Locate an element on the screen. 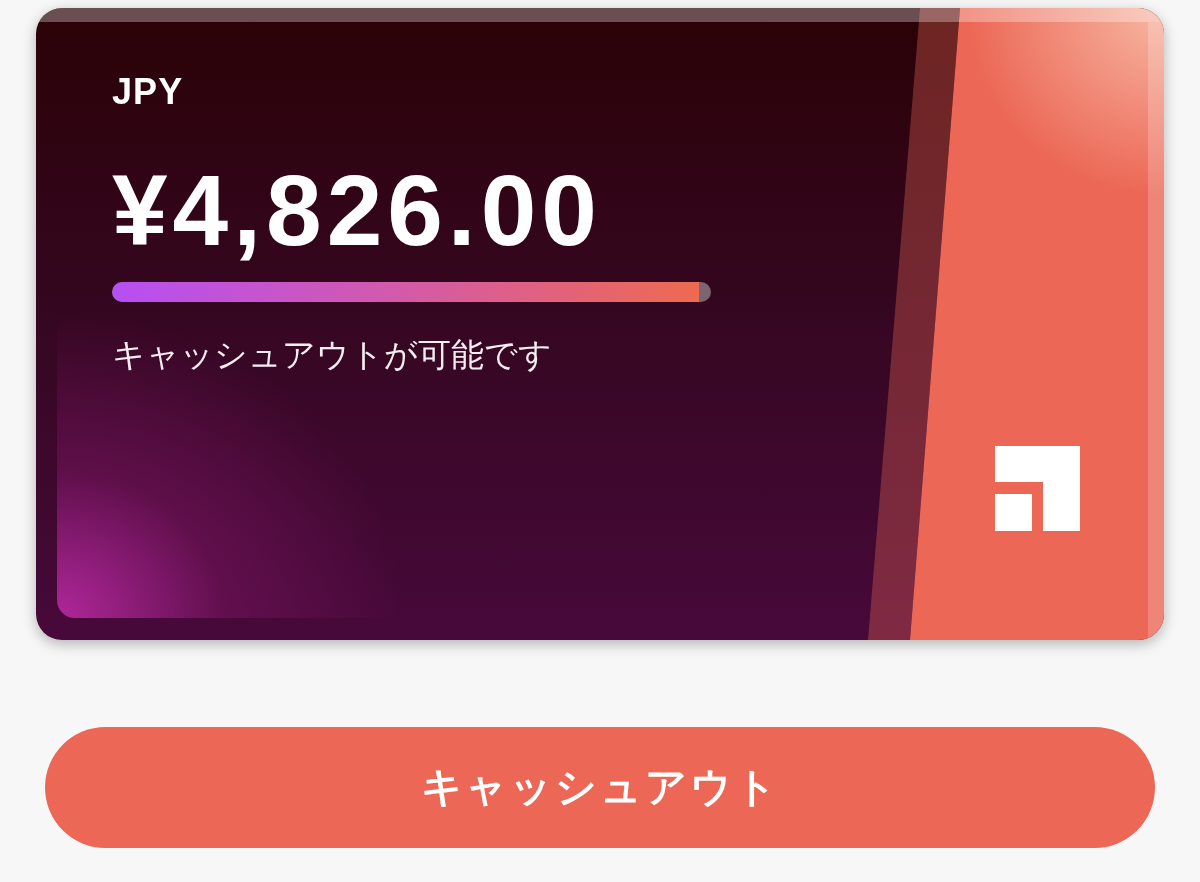  status-text: キャッシュアウトが可能です is located at coordinates (332, 354).